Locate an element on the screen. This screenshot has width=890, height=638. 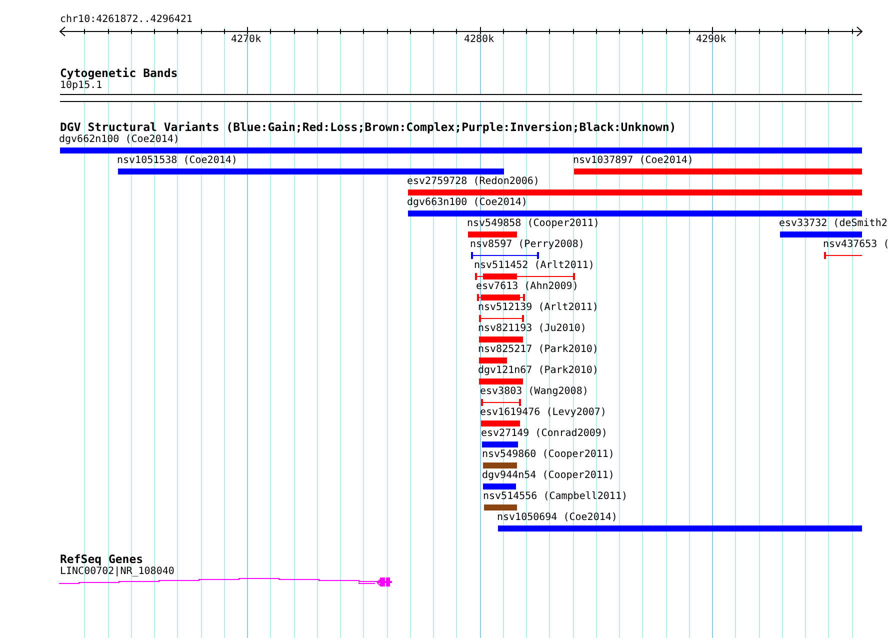
ruler-tick-label: 4280k is located at coordinates (479, 40).